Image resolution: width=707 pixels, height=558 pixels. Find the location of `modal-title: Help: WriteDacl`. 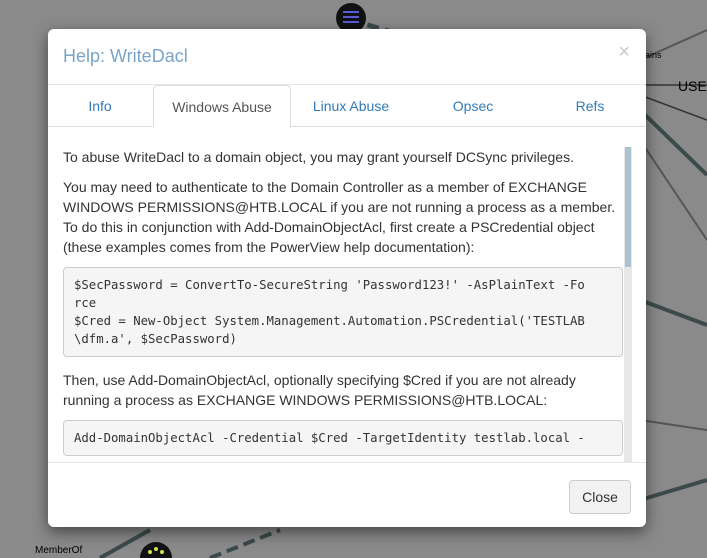

modal-title: Help: WriteDacl is located at coordinates (125, 56).